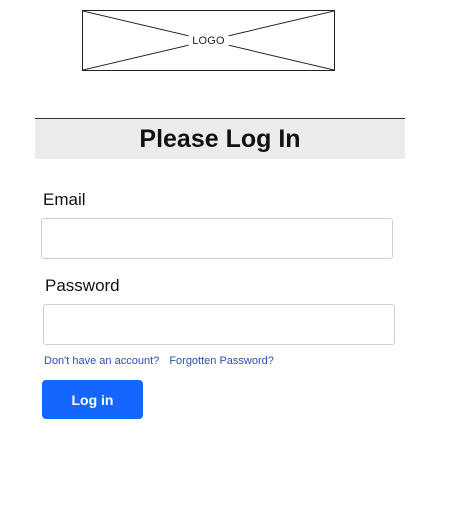 The width and height of the screenshot is (470, 519). Describe the element at coordinates (64, 199) in the screenshot. I see `email-label: Email` at that location.